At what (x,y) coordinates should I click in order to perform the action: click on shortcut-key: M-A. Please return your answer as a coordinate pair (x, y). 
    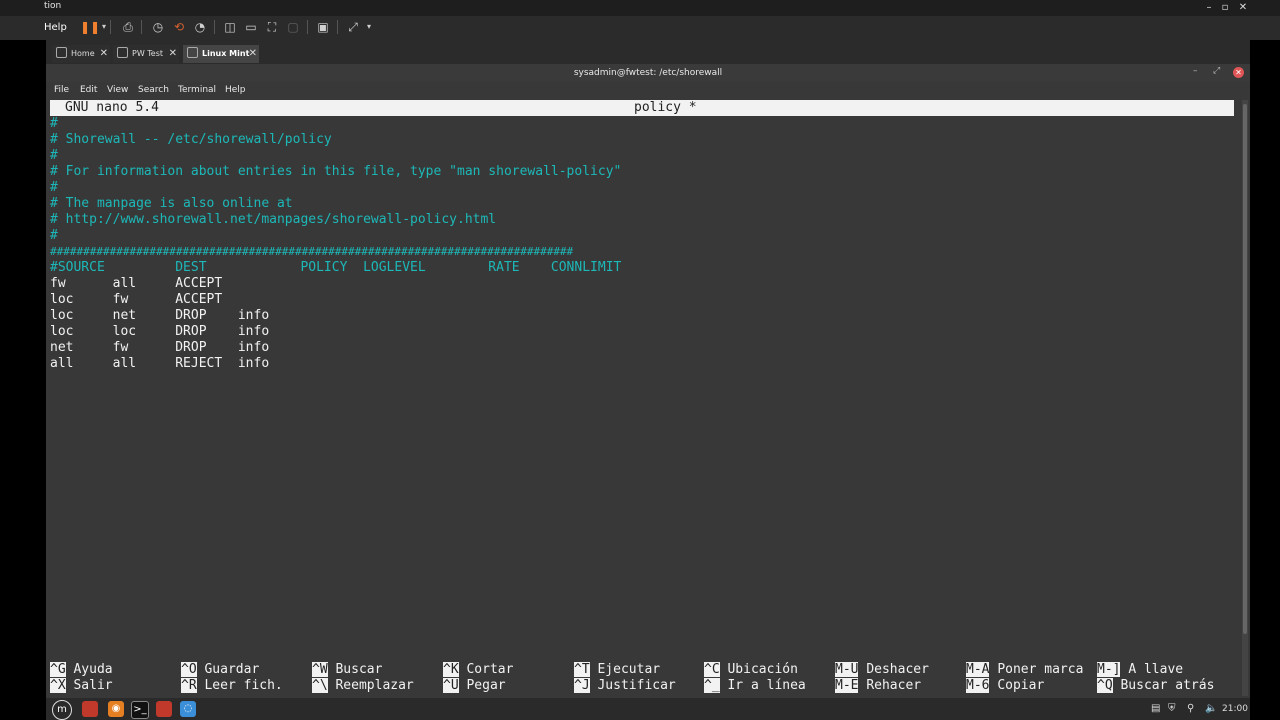
    Looking at the image, I should click on (978, 669).